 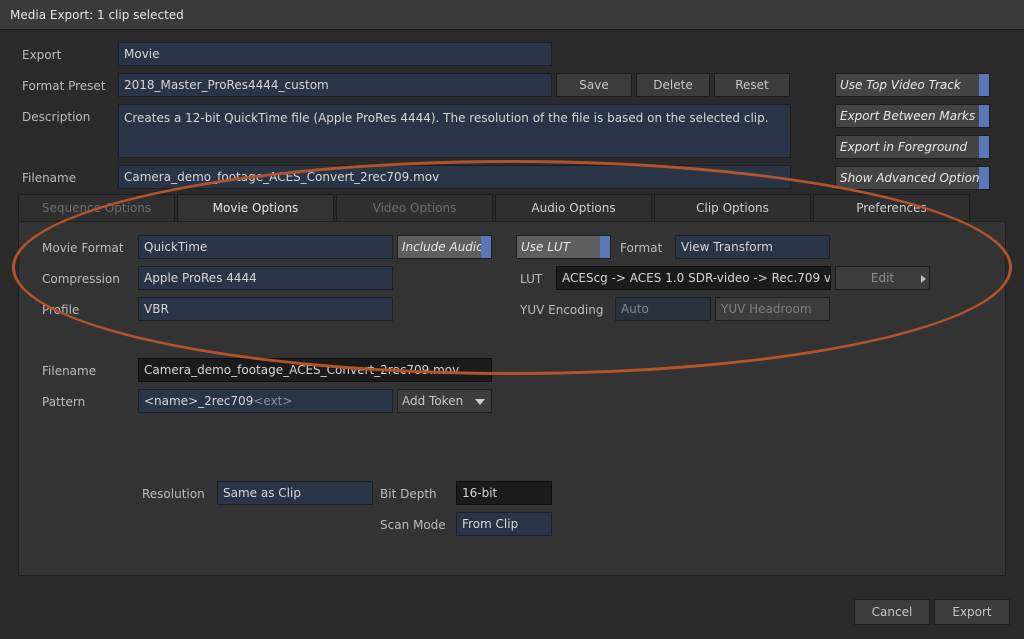 I want to click on use-top-video-track-label: Use Top Video Track, so click(x=900, y=85).